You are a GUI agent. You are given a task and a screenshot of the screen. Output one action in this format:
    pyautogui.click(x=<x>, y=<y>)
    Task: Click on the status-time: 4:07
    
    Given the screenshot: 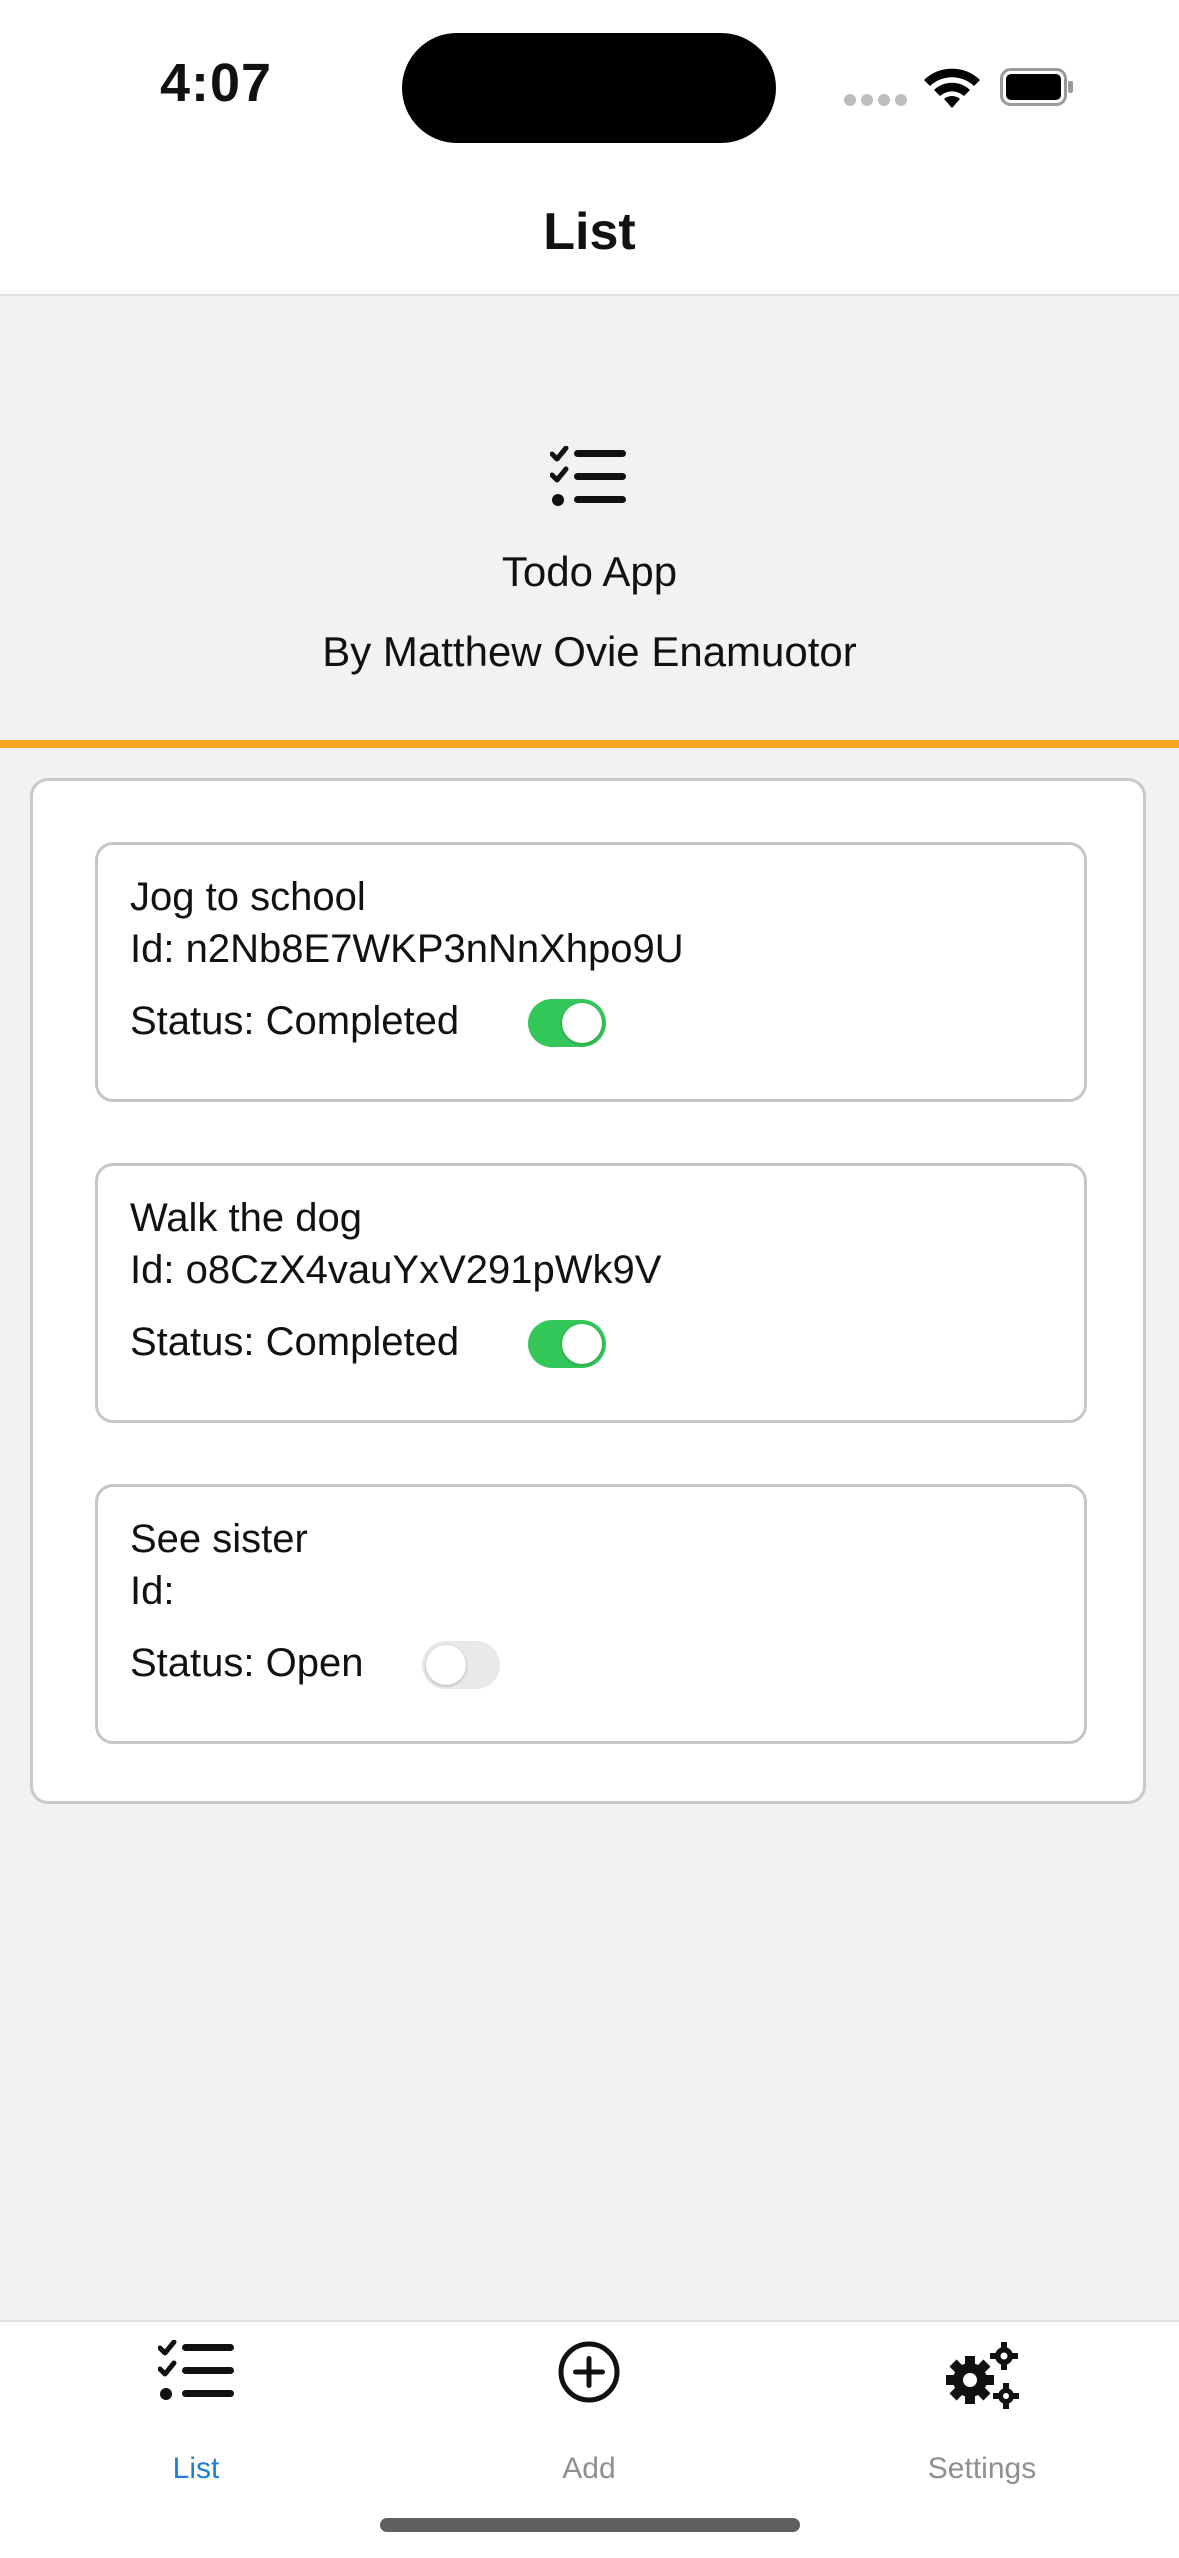 What is the action you would take?
    pyautogui.click(x=216, y=83)
    